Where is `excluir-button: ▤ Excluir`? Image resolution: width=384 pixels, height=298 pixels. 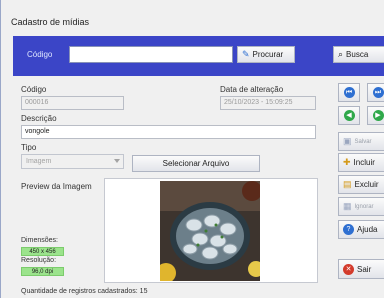 excluir-button: ▤ Excluir is located at coordinates (361, 184).